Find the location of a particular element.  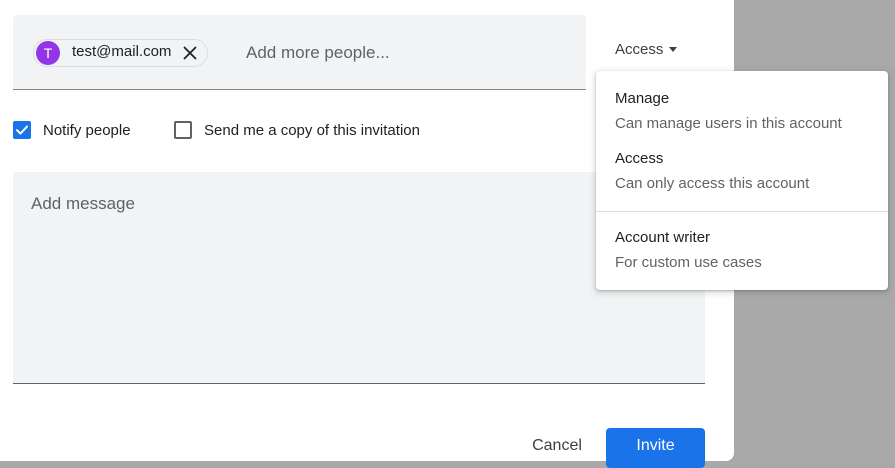

invite-button: Invite is located at coordinates (655, 448).